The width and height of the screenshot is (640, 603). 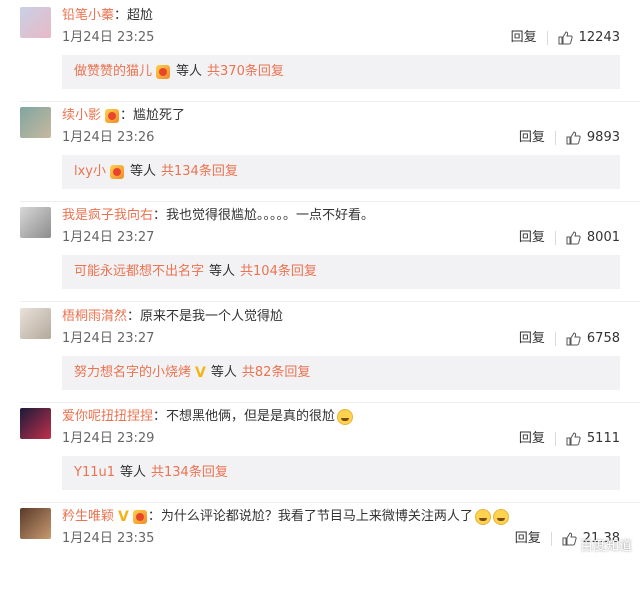 I want to click on reply-username: 做赞赞的猫儿, so click(x=113, y=72).